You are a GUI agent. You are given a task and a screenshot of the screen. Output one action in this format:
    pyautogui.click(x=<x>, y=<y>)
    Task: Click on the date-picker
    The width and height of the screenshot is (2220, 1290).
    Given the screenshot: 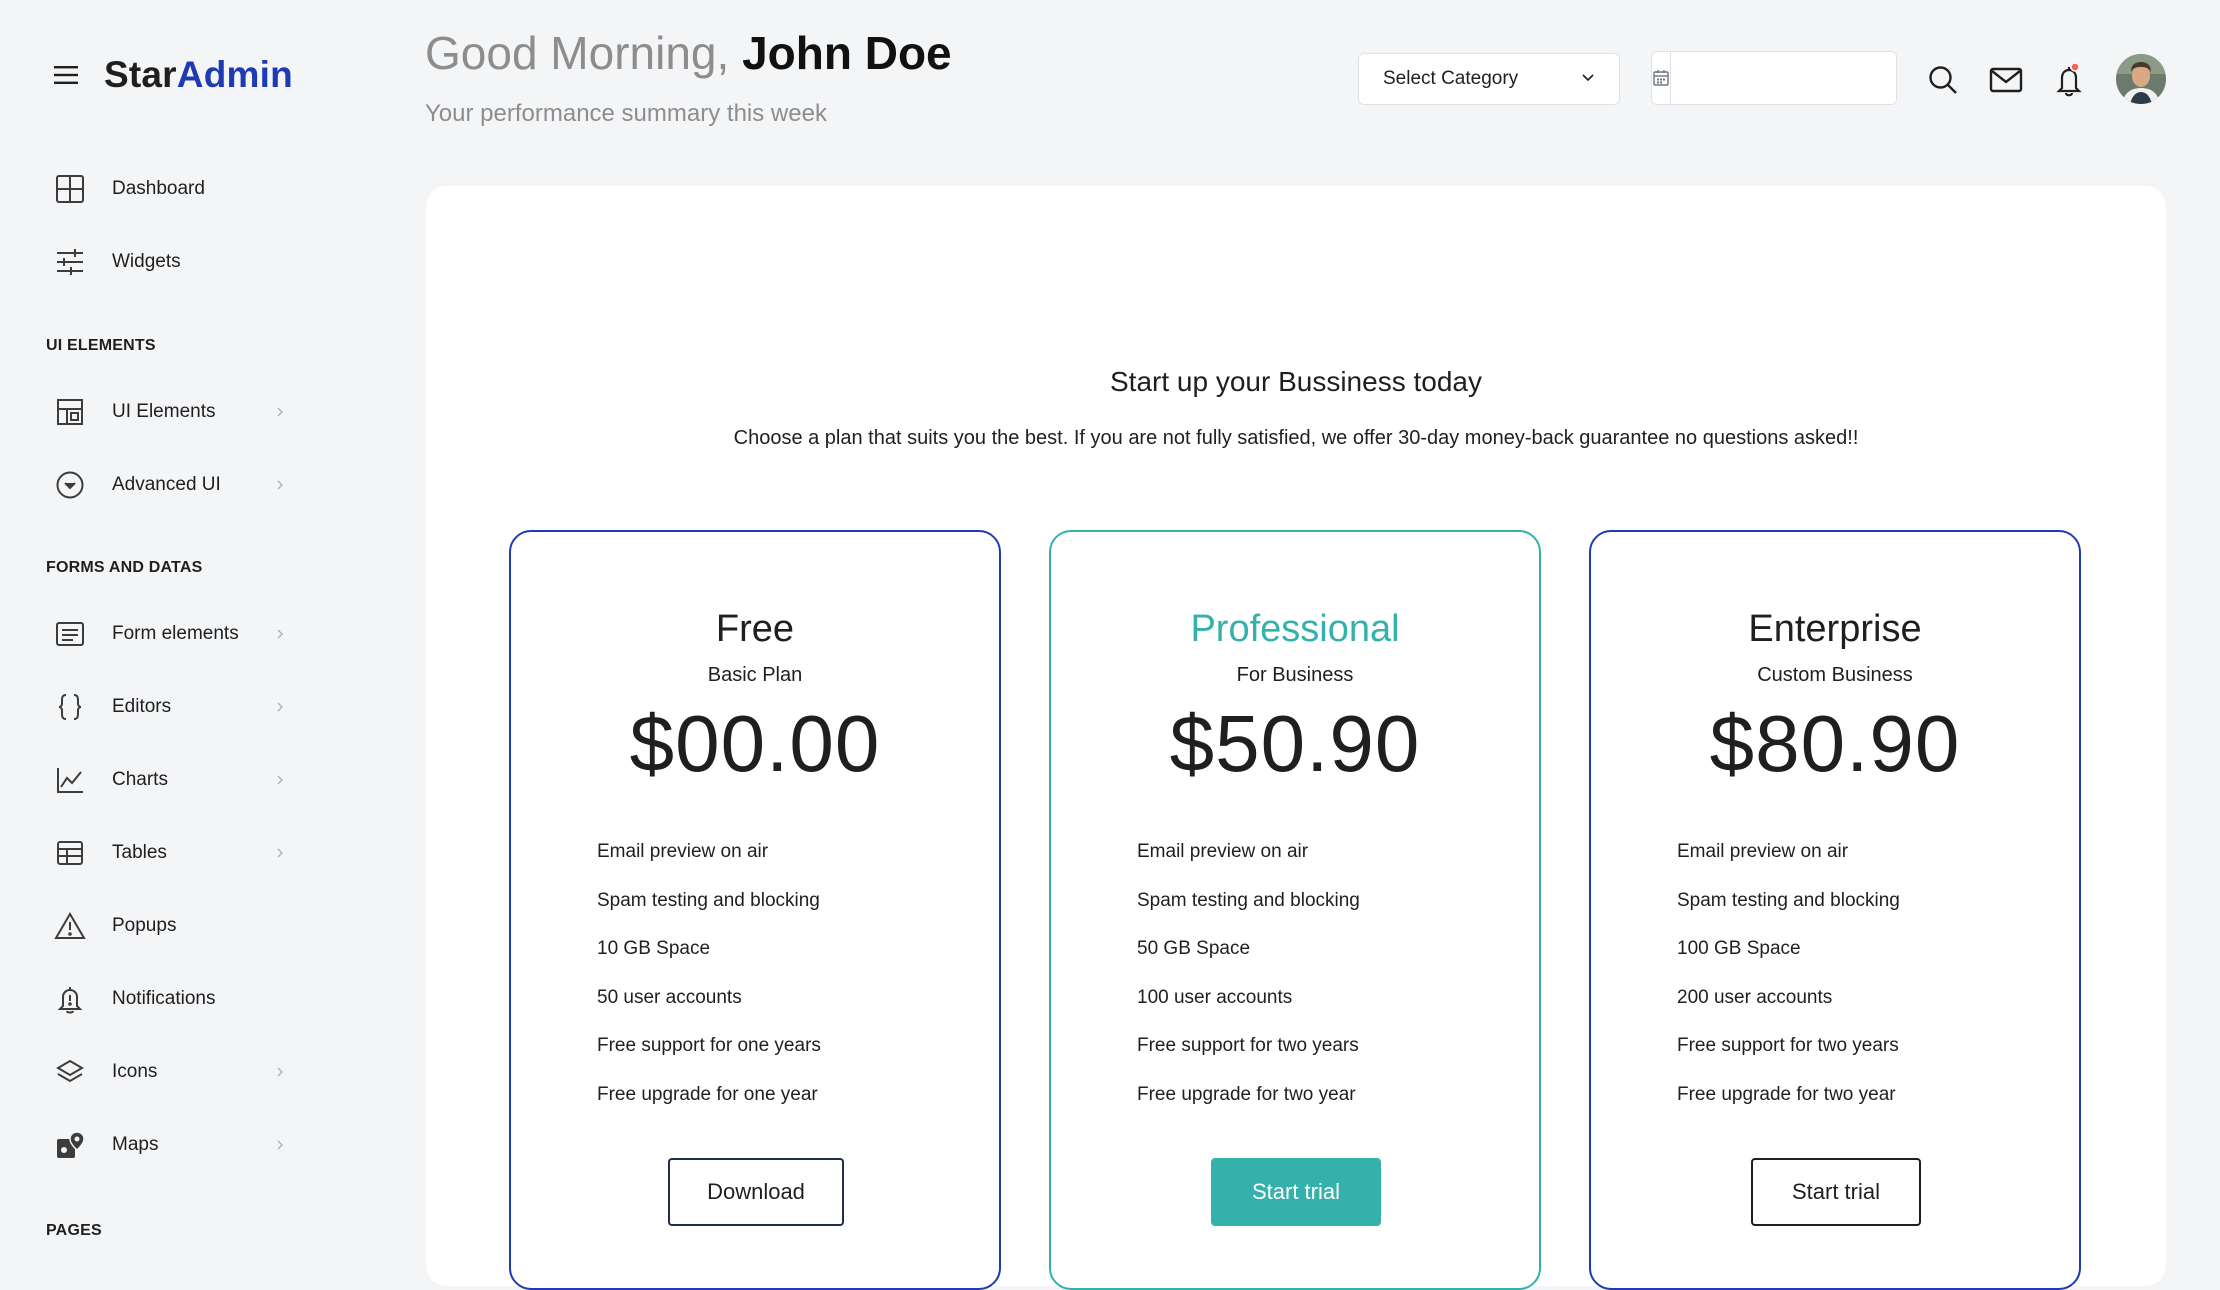 What is the action you would take?
    pyautogui.click(x=1779, y=78)
    